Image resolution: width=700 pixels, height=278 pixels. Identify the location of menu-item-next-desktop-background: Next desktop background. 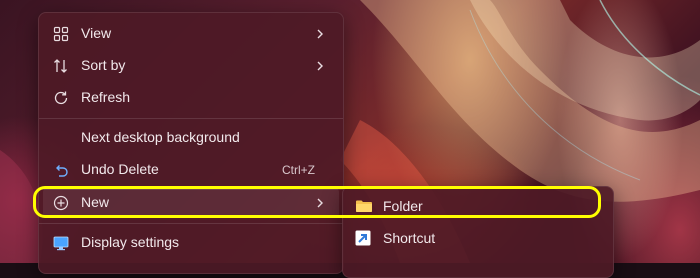
(191, 138).